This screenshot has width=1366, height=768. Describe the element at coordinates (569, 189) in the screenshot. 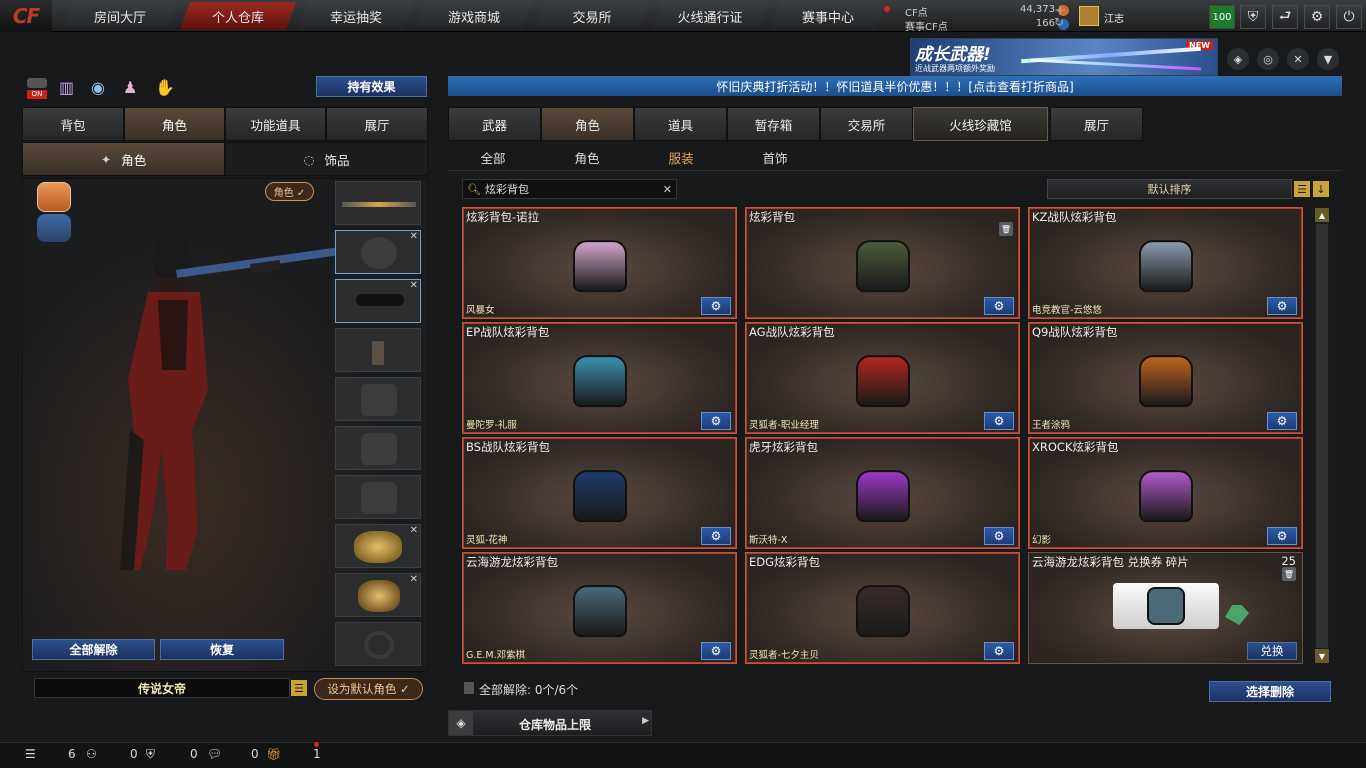

I see `search-input: 🔍︎ 炫彩背包 ✕` at that location.